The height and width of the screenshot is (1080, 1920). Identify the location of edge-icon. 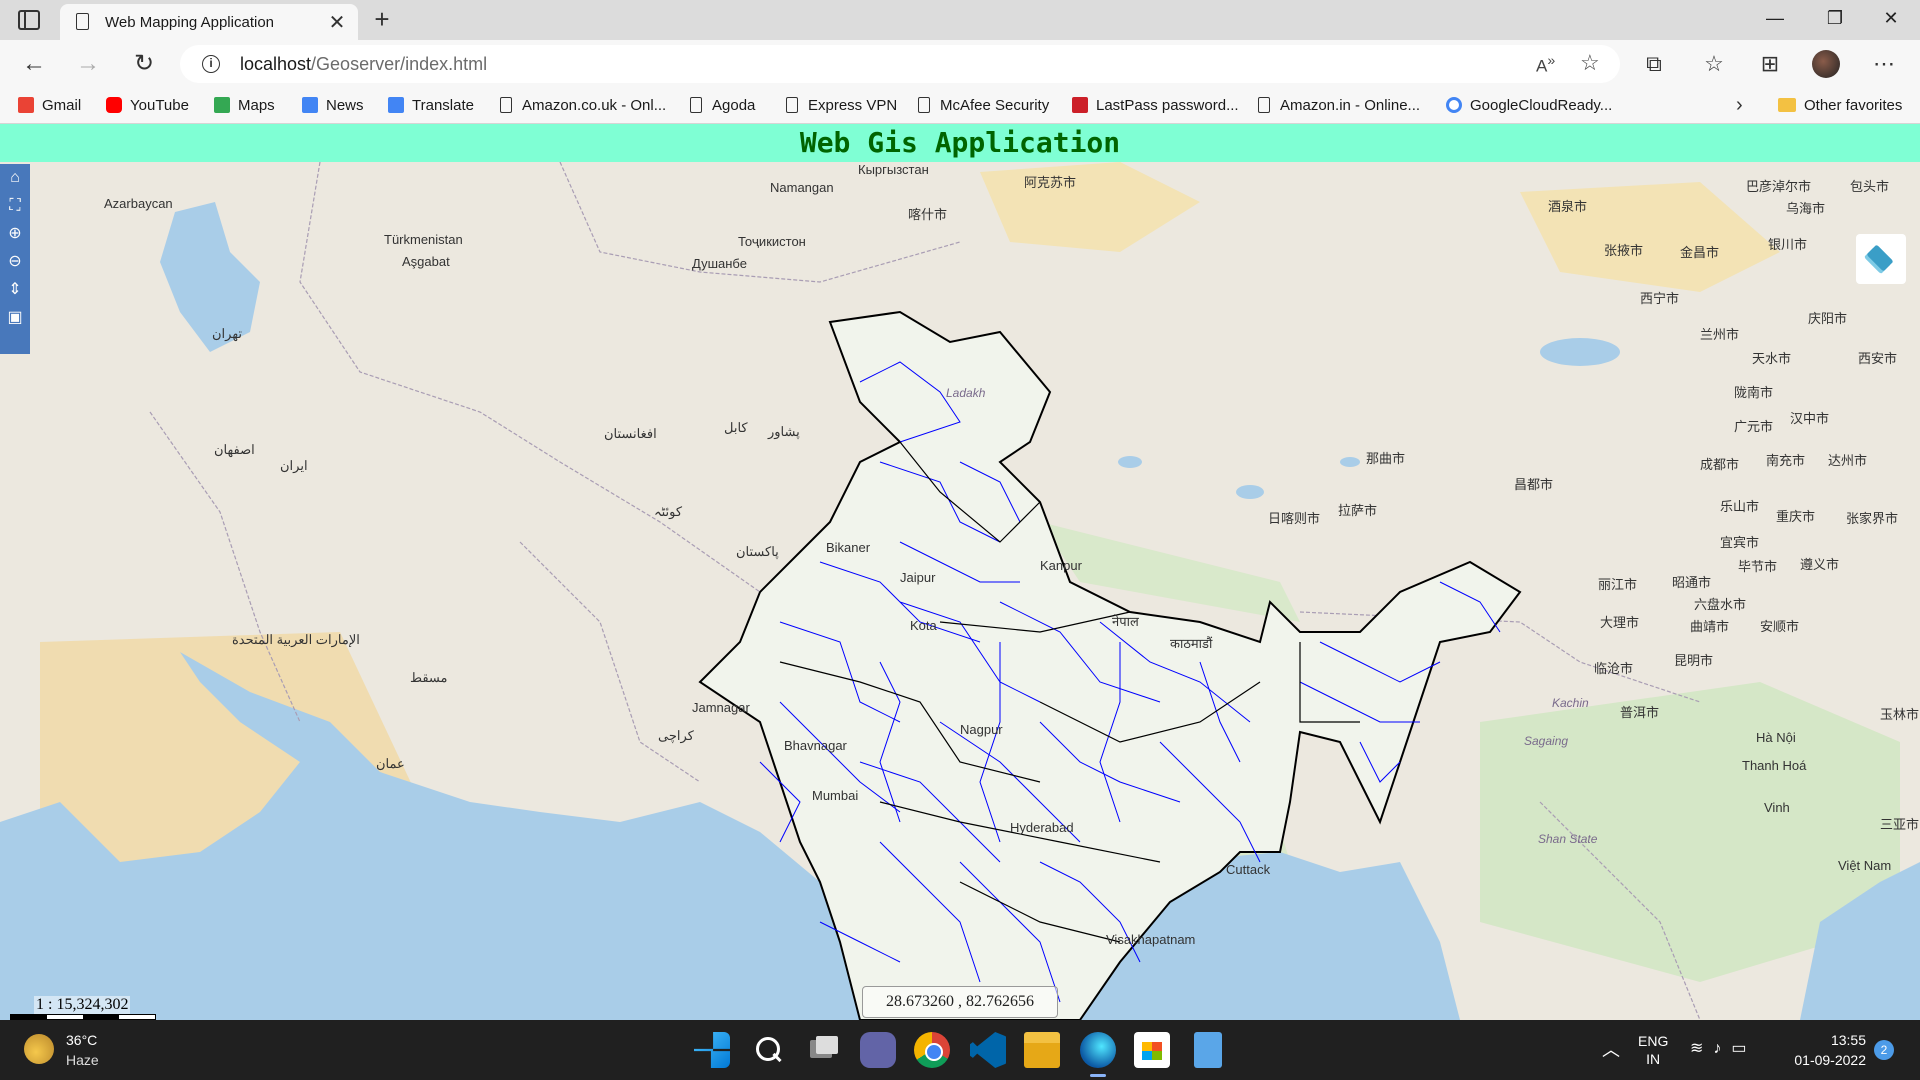
(1098, 1050).